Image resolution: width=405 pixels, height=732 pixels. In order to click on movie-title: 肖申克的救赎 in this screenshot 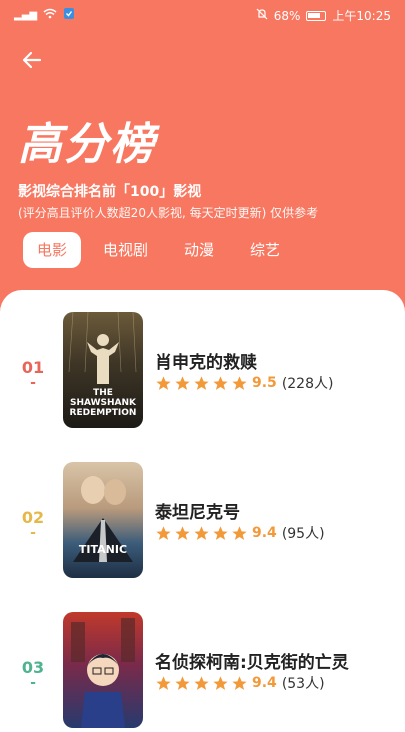, I will do `click(206, 360)`.